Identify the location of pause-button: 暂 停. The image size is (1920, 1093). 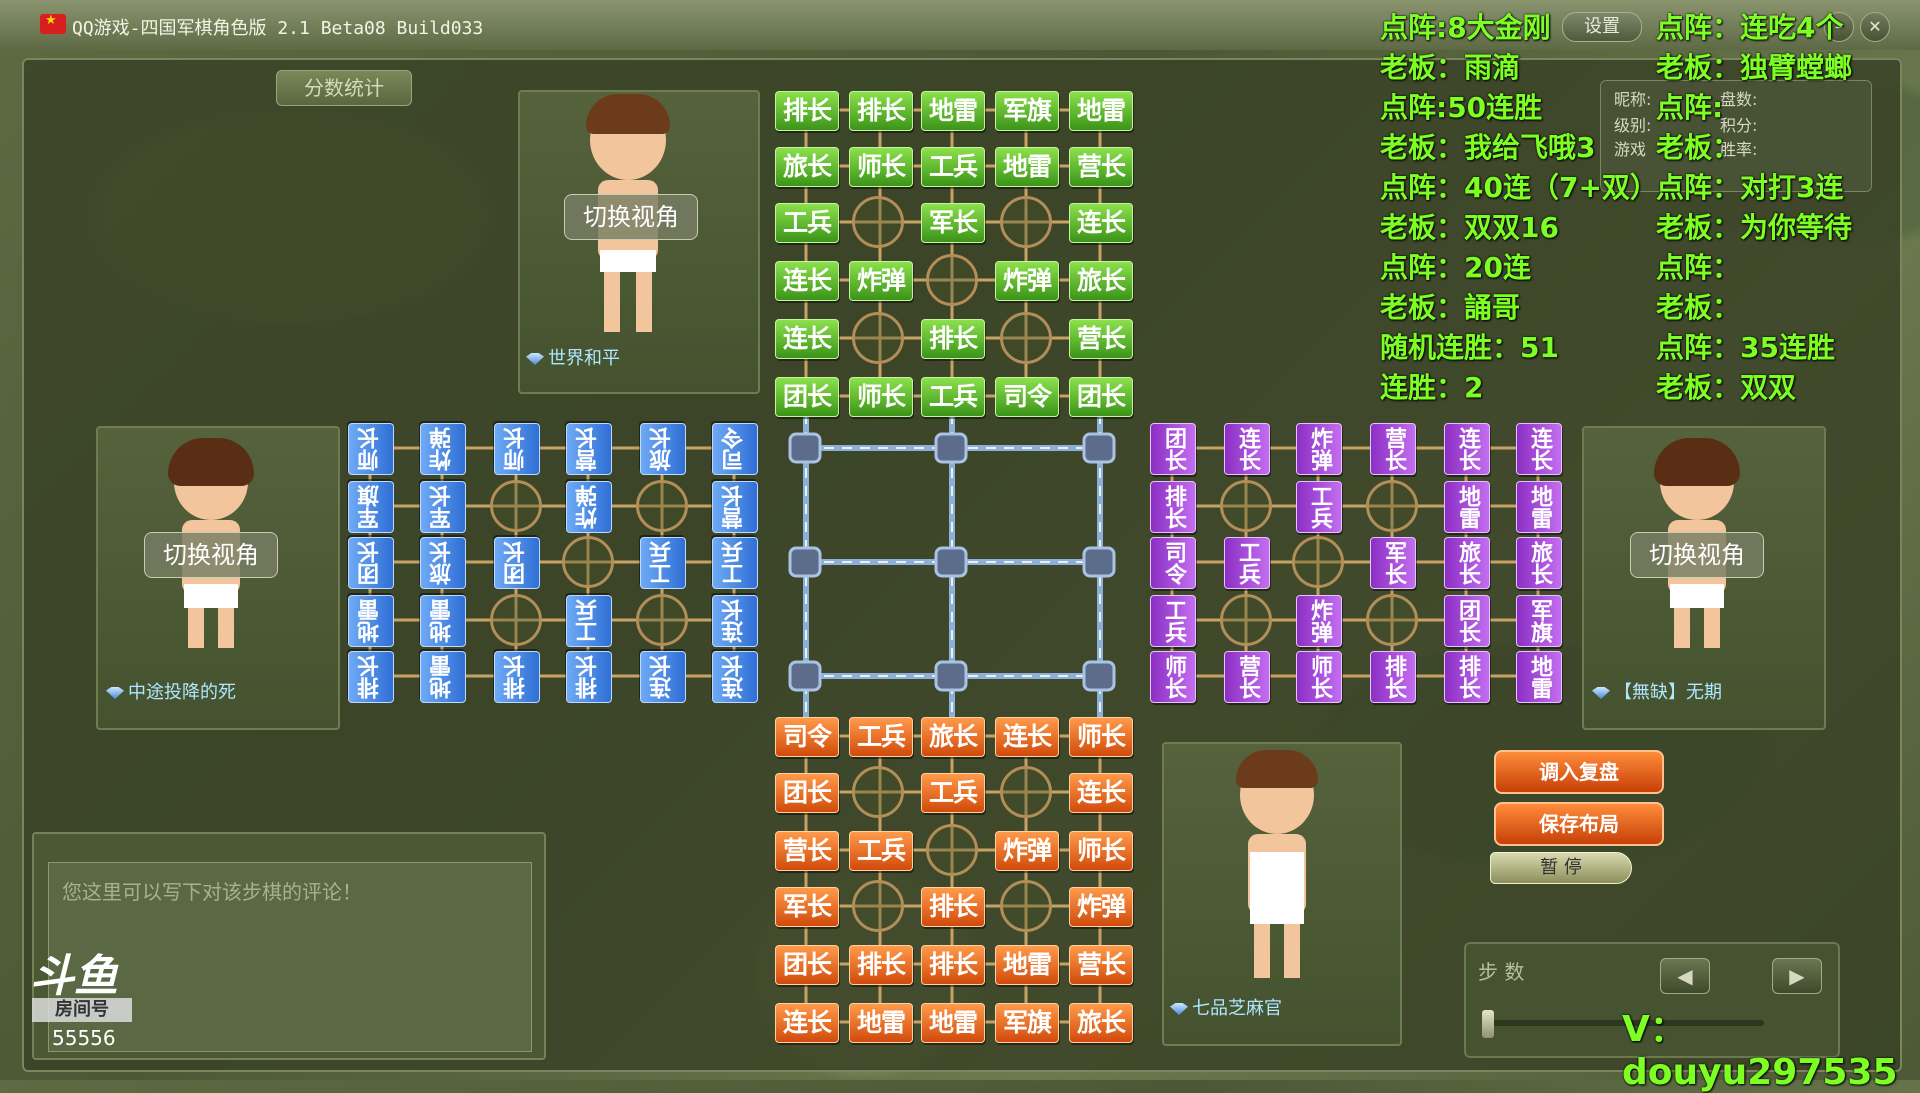
(1561, 868).